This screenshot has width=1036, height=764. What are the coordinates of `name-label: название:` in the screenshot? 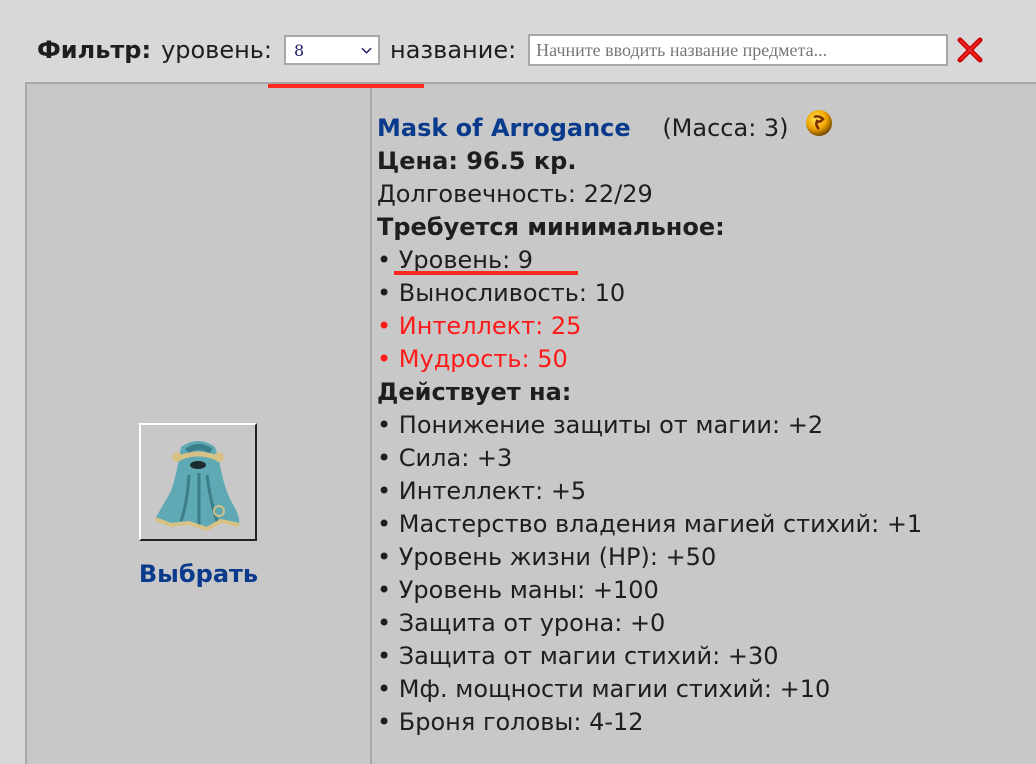 It's located at (453, 50).